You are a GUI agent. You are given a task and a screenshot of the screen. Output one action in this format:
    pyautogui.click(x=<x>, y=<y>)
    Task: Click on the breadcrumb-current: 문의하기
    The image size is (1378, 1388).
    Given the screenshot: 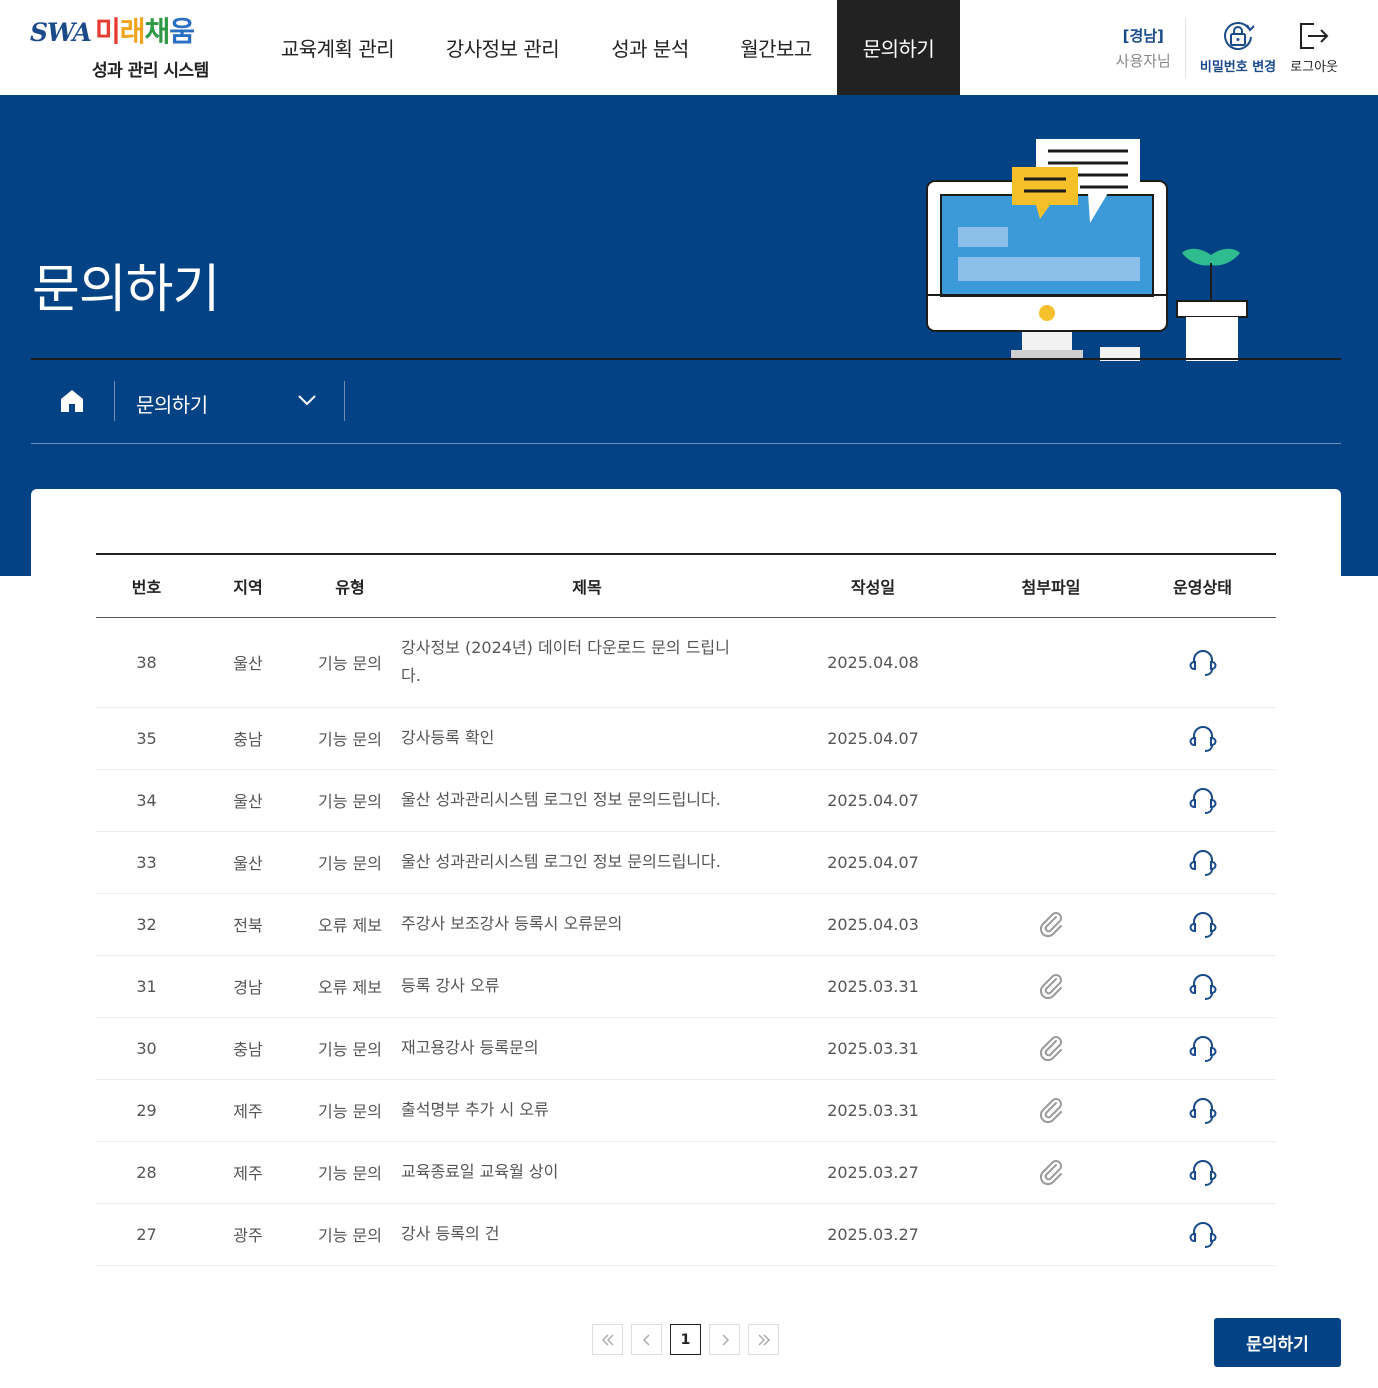 What is the action you would take?
    pyautogui.click(x=172, y=403)
    